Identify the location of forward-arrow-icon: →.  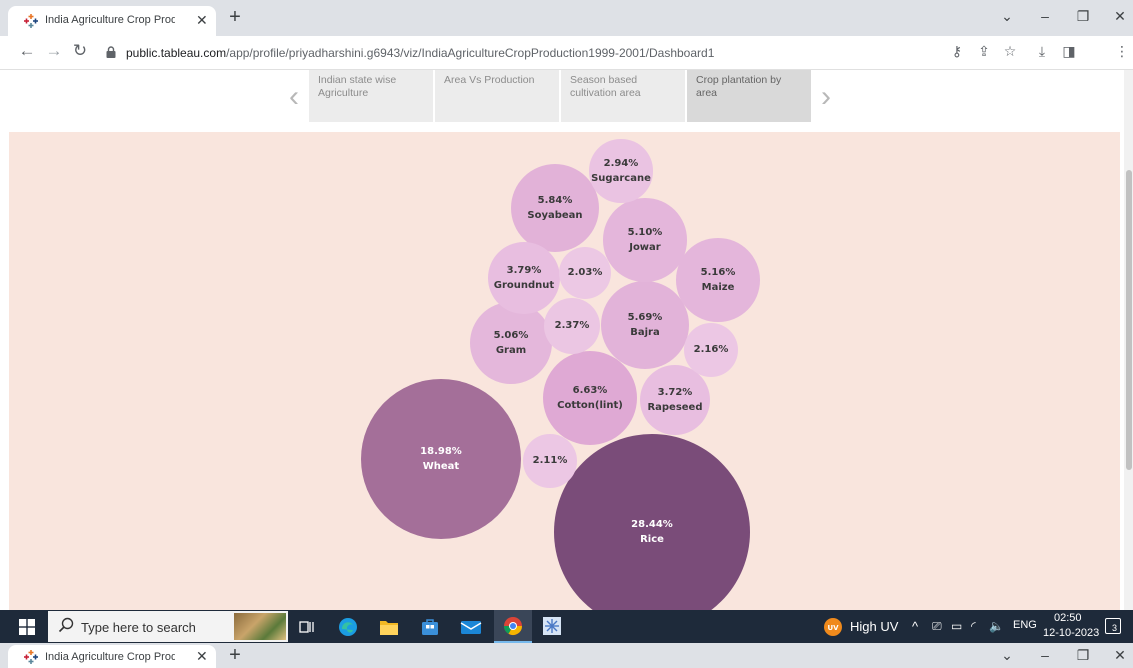
(54, 51).